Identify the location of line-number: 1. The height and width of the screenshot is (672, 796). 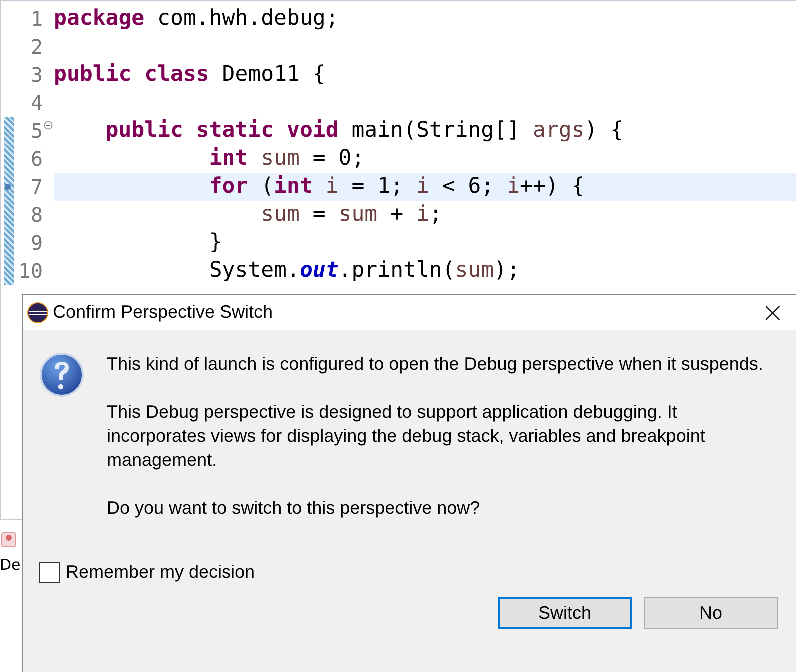
(36, 19).